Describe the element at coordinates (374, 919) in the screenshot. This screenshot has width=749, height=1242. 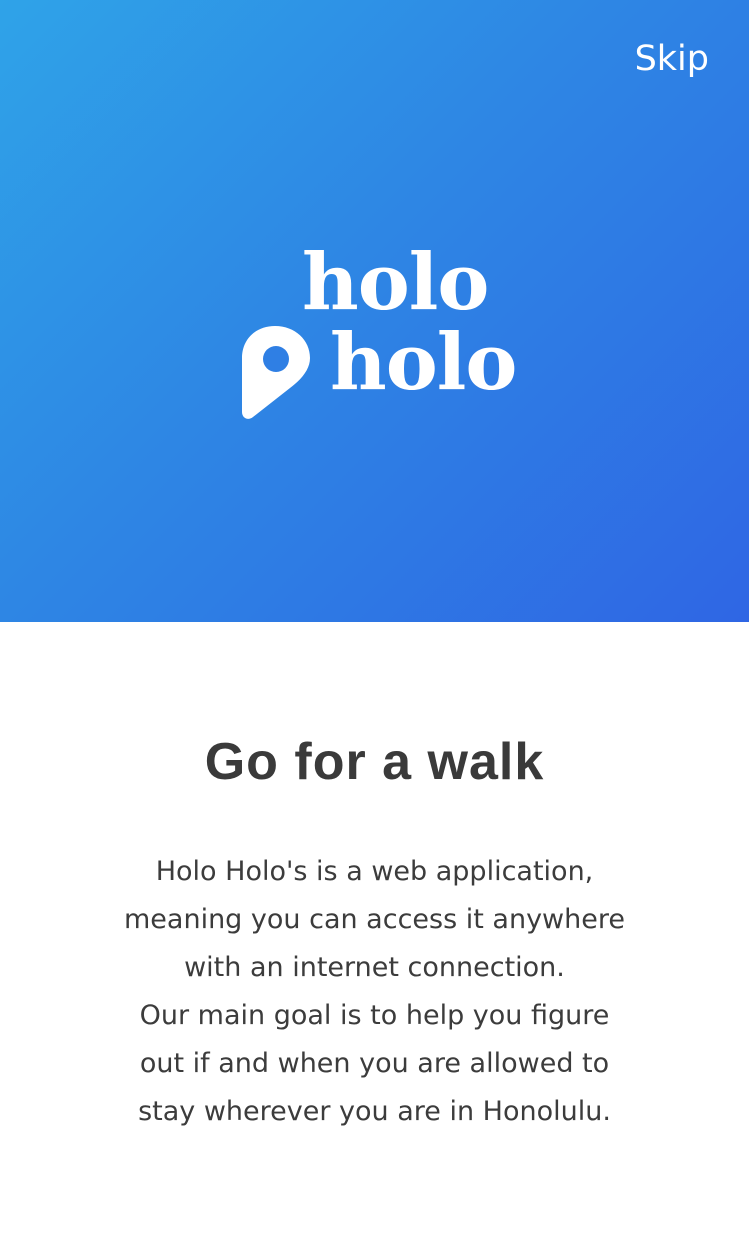
I see `description-line: meaning you can access it anywhere` at that location.